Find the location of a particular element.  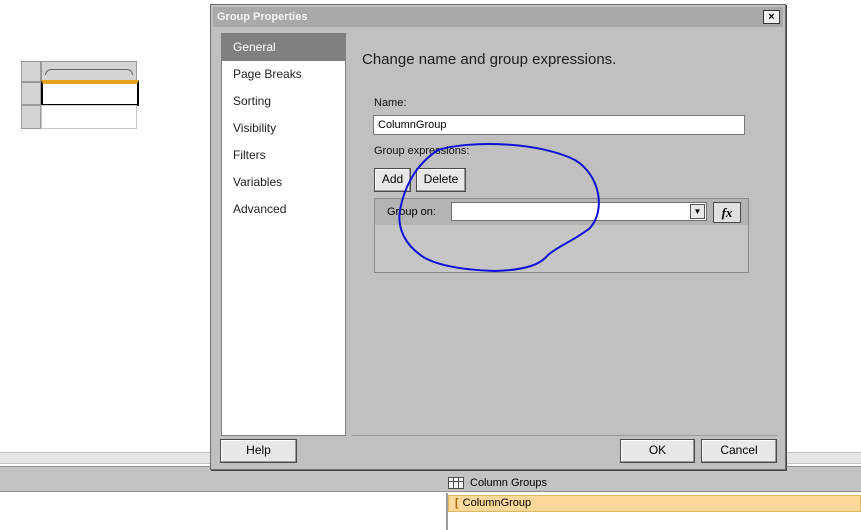

close-button: × is located at coordinates (771, 17).